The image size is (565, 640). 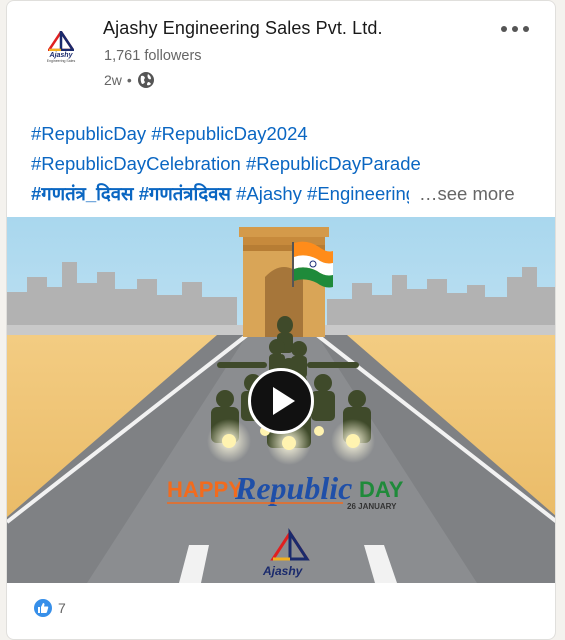 I want to click on banner-republic: Republic, so click(x=293, y=488).